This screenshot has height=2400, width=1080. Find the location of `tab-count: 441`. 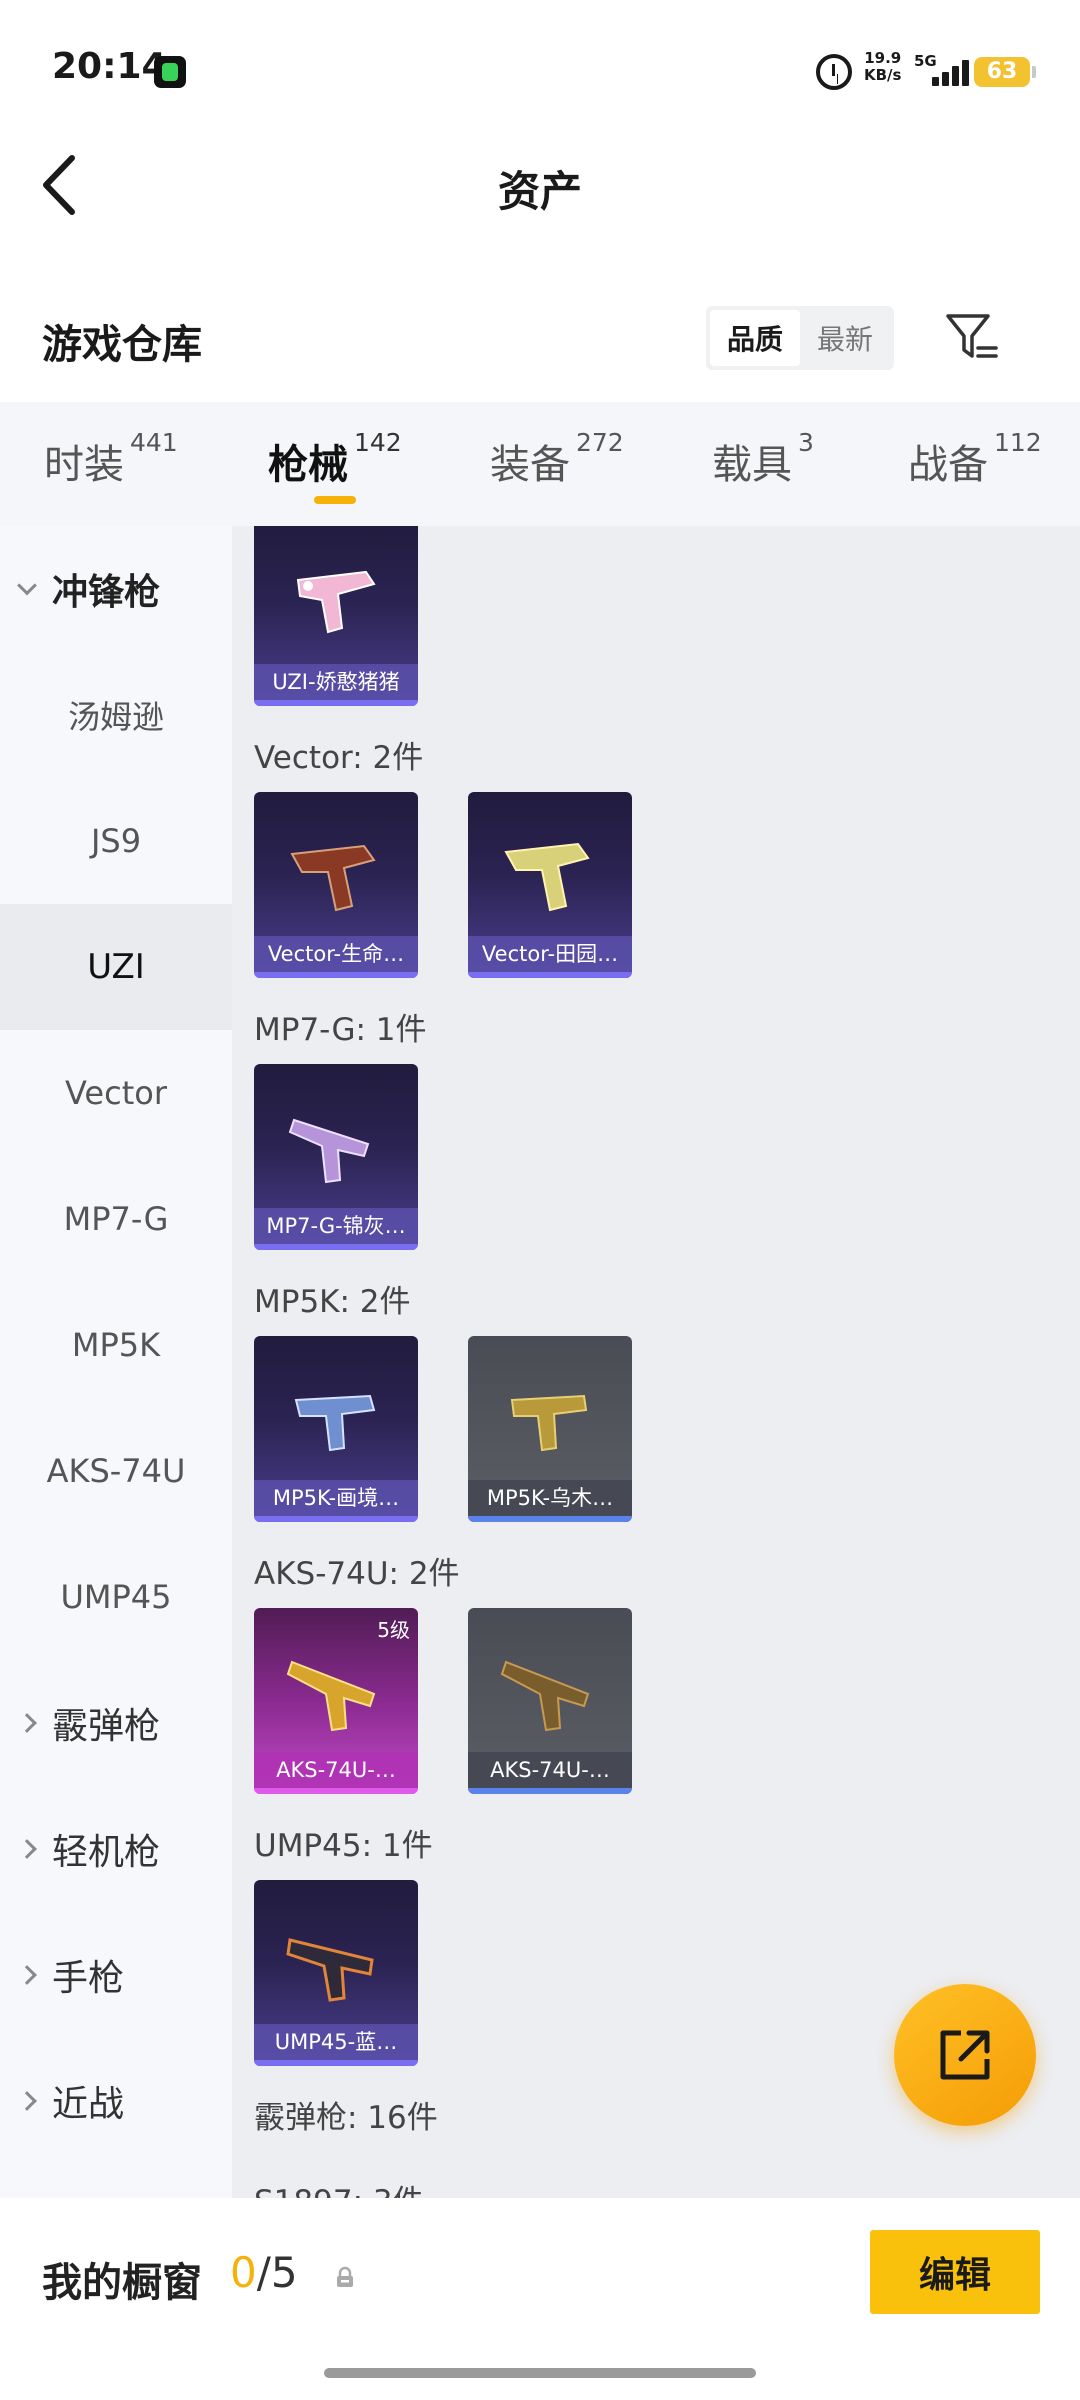

tab-count: 441 is located at coordinates (154, 442).